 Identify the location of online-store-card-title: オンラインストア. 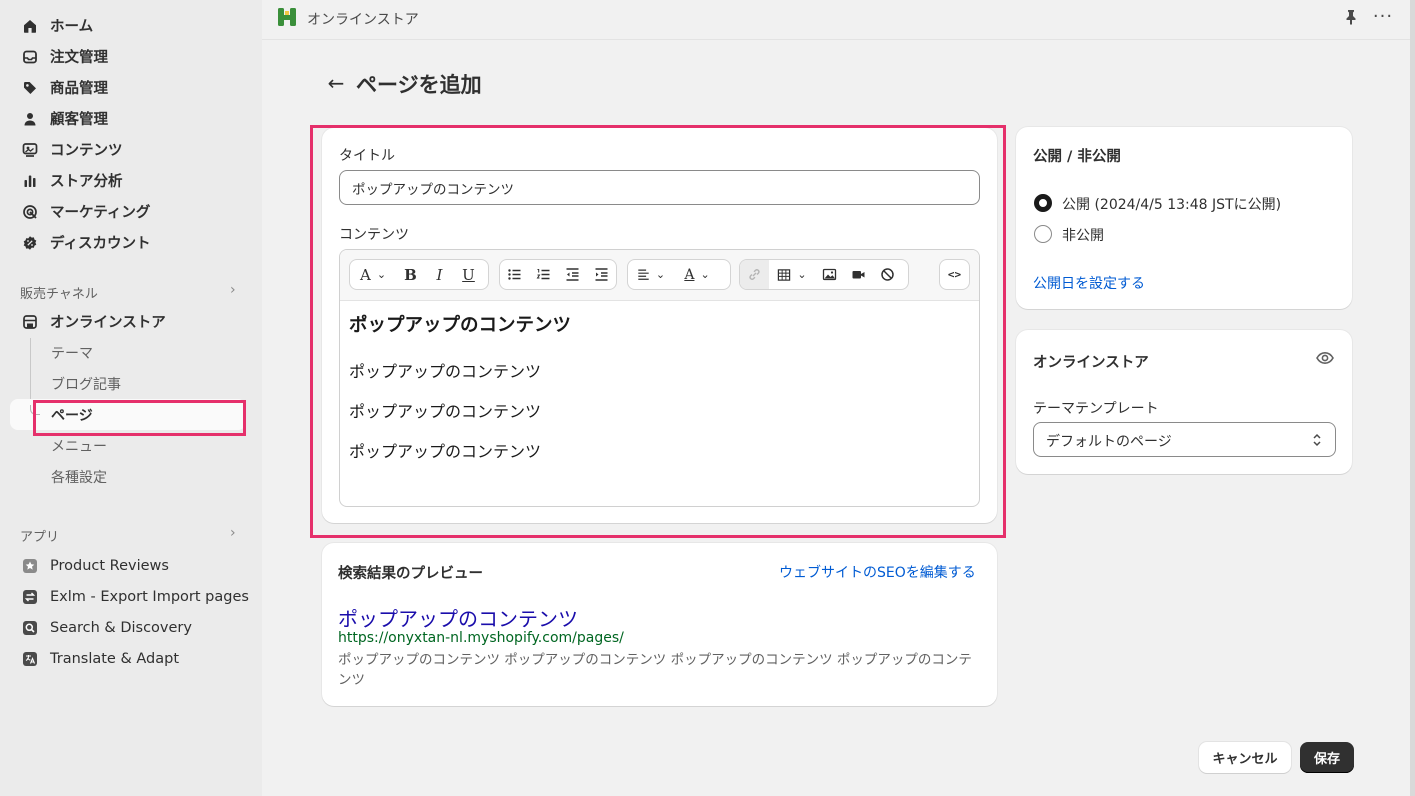
(1091, 363).